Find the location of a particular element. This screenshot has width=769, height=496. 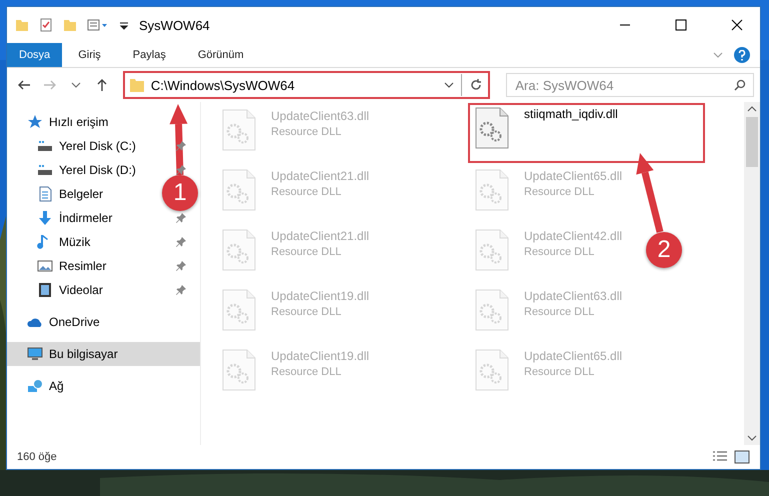

address-path: C:\Windows\SysWOW64 is located at coordinates (223, 85).